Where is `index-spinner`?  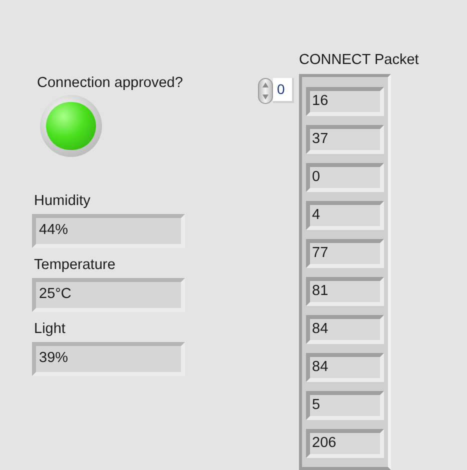 index-spinner is located at coordinates (265, 91).